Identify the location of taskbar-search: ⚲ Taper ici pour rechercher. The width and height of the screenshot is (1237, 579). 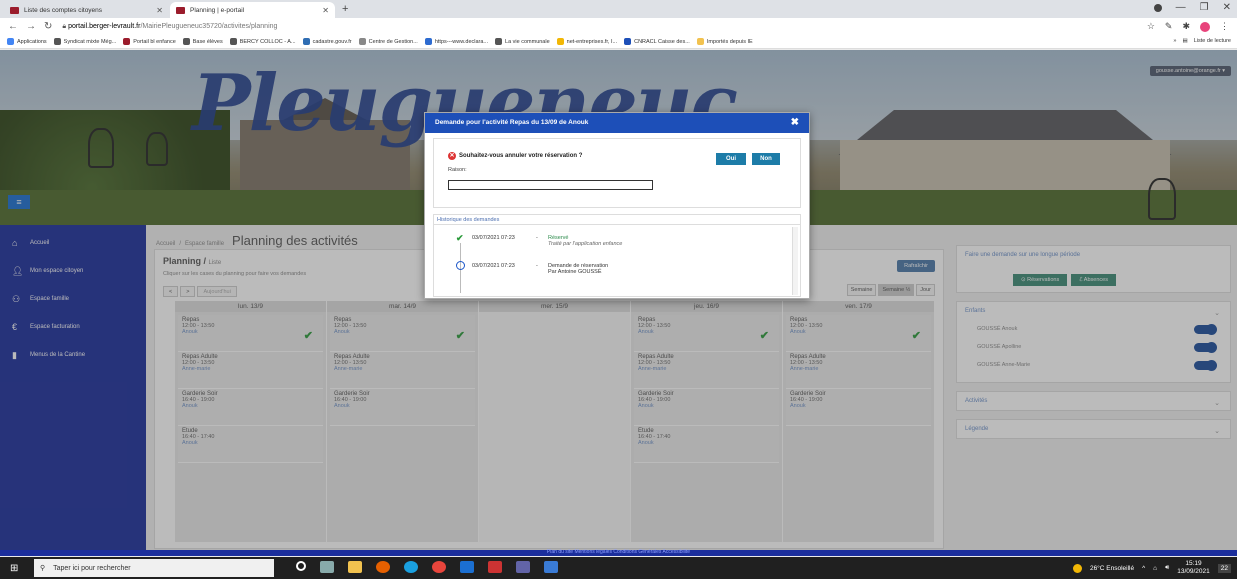
(154, 568).